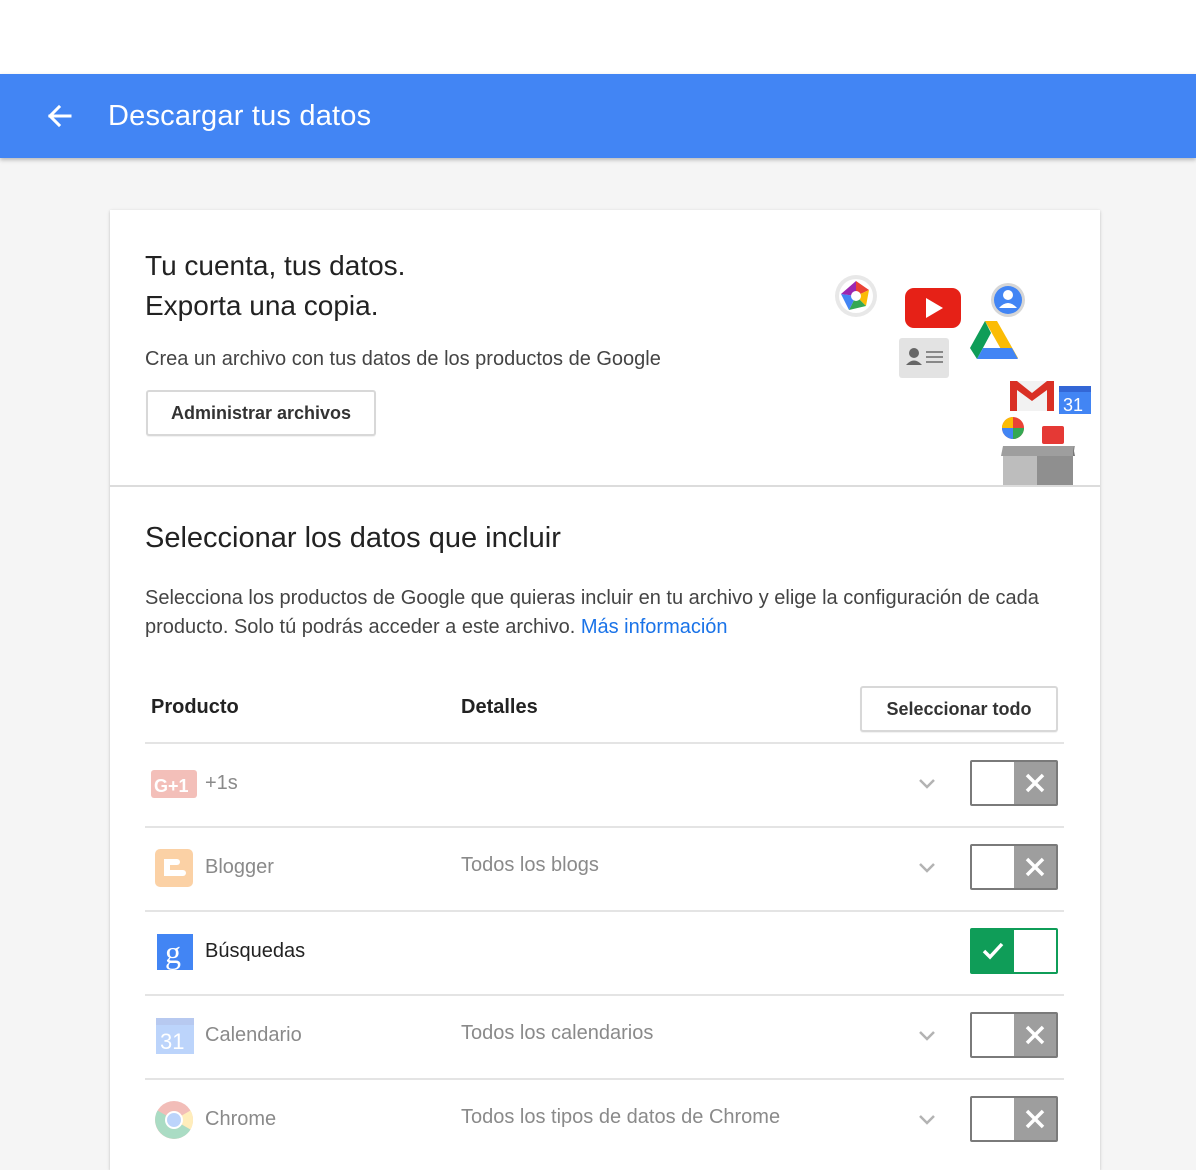 This screenshot has height=1170, width=1196. What do you see at coordinates (962, 376) in the screenshot?
I see `products-illustration: 31` at bounding box center [962, 376].